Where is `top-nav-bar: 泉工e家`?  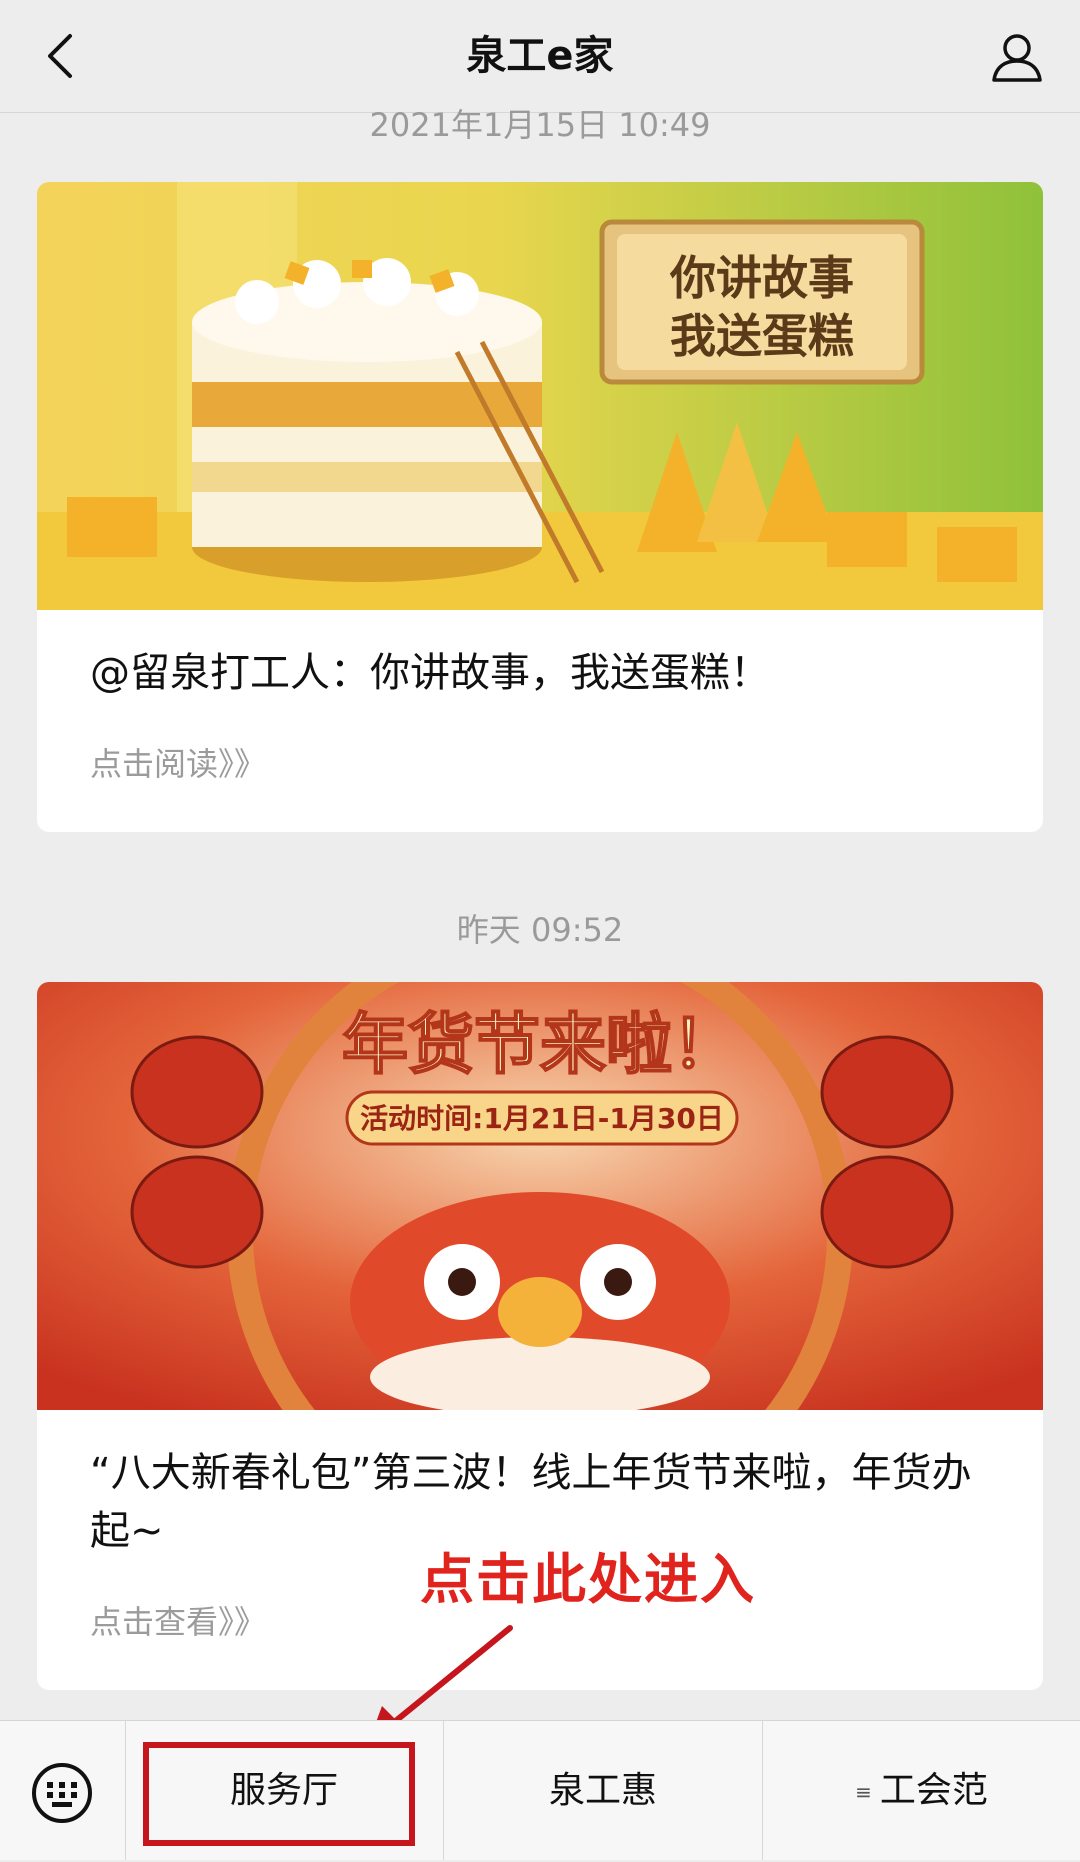
top-nav-bar: 泉工e家 is located at coordinates (540, 56).